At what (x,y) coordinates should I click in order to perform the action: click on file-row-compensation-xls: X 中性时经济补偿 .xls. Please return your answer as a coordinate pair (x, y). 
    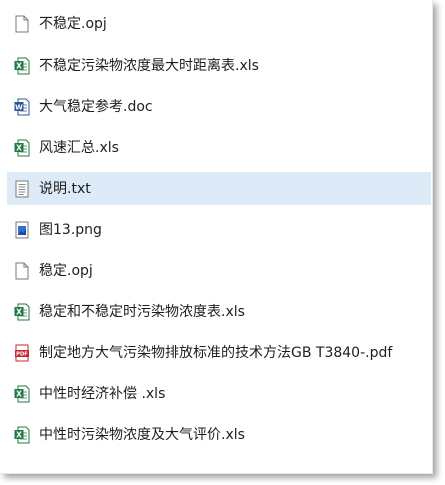
    Looking at the image, I should click on (219, 393).